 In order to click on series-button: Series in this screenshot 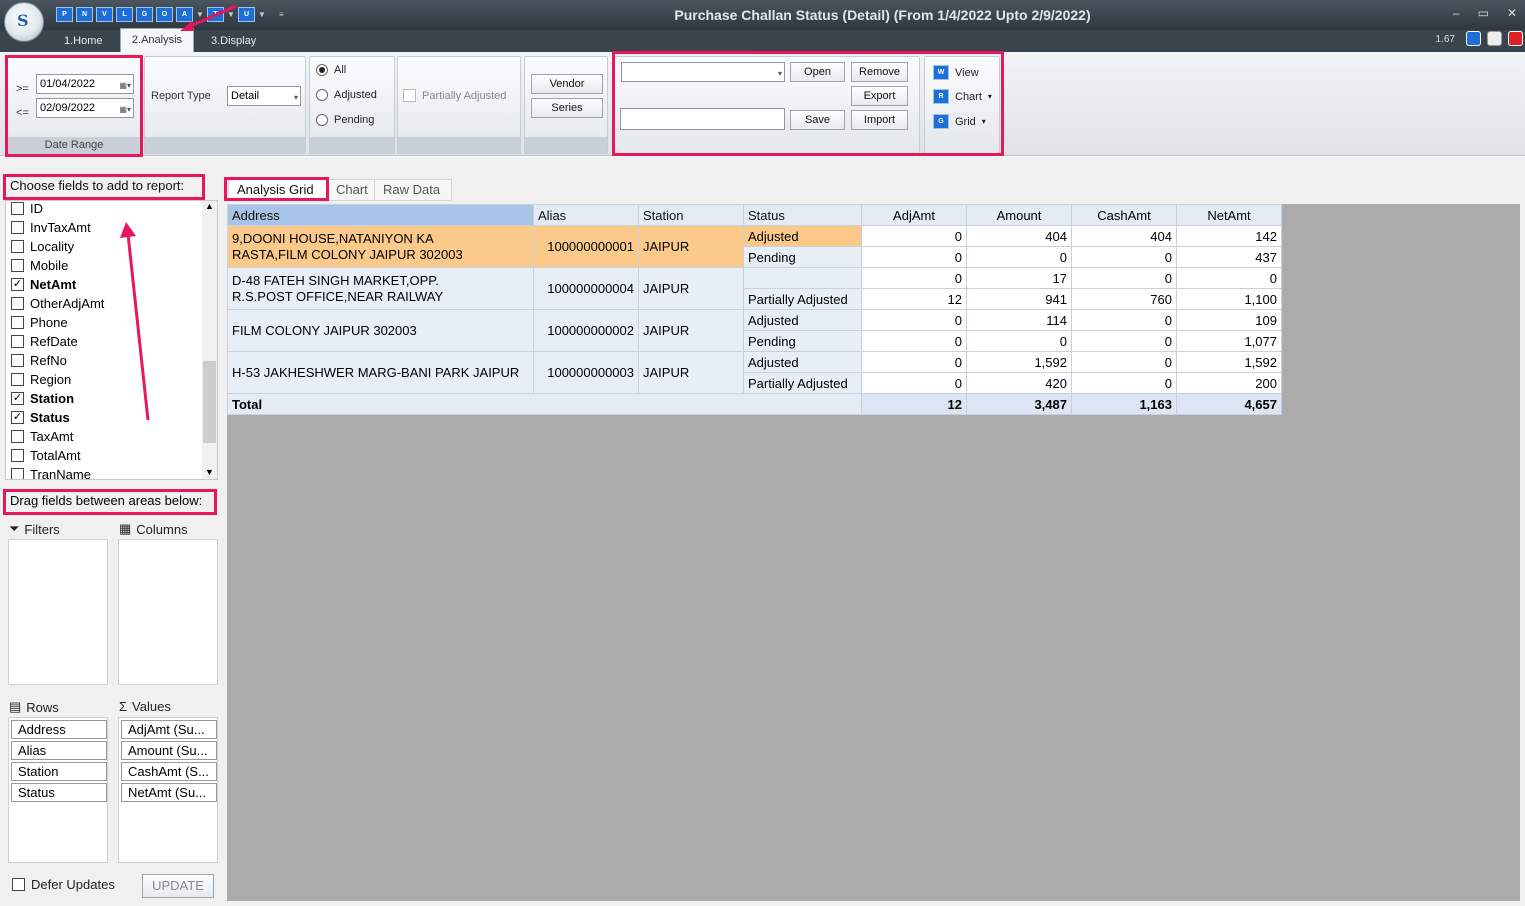, I will do `click(567, 108)`.